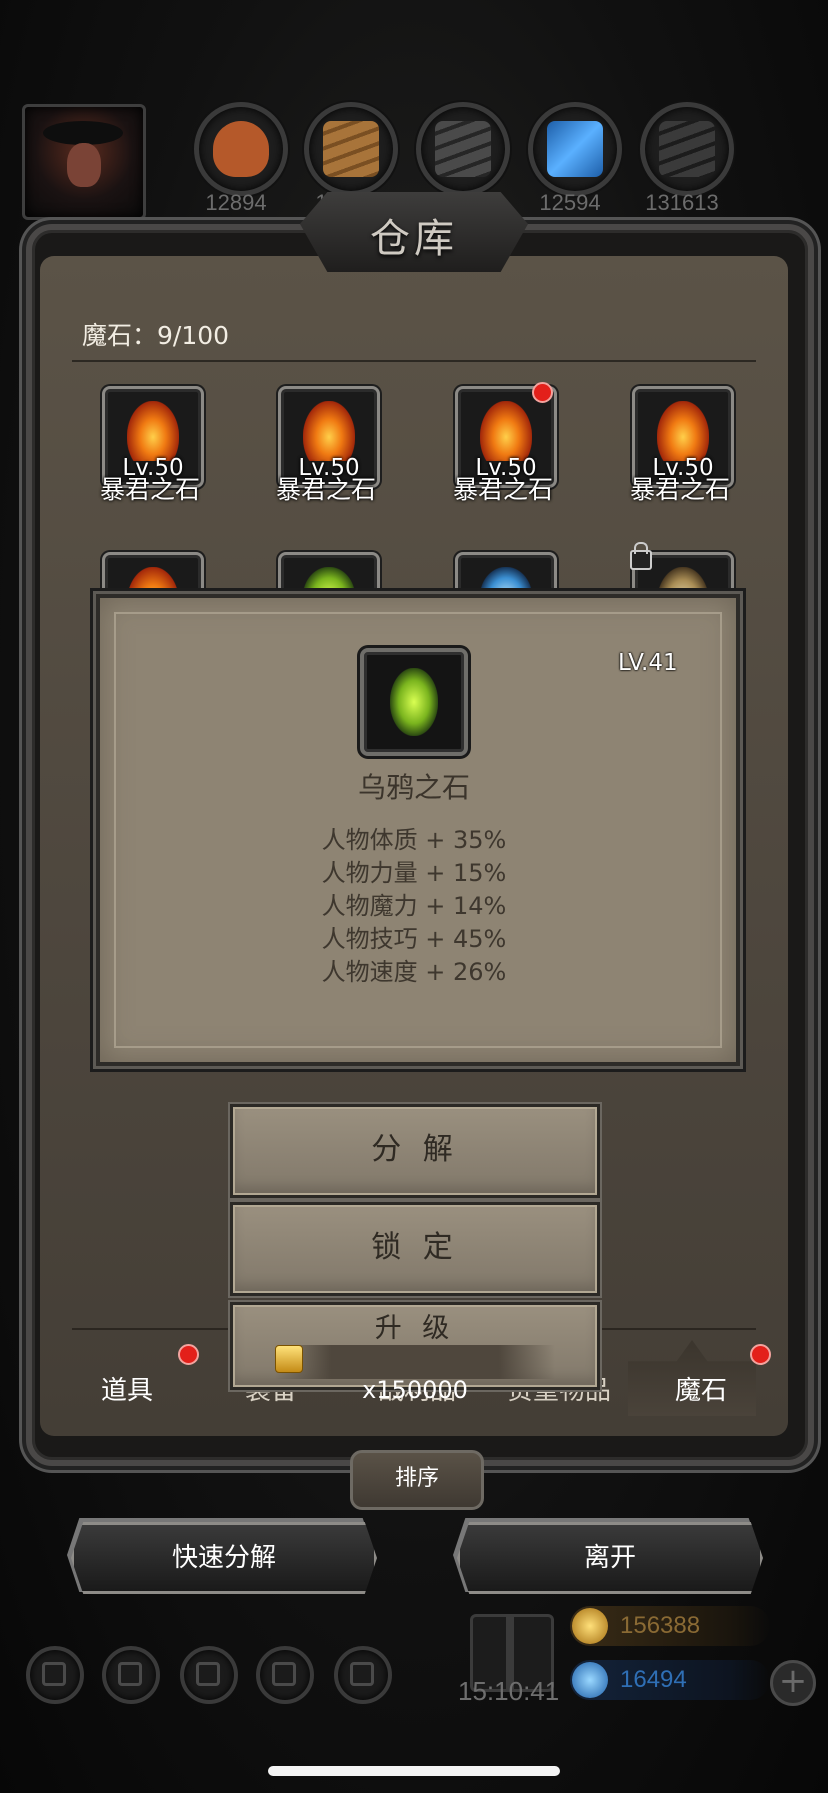 The image size is (828, 1793). I want to click on tab-items: 道具, so click(127, 1388).